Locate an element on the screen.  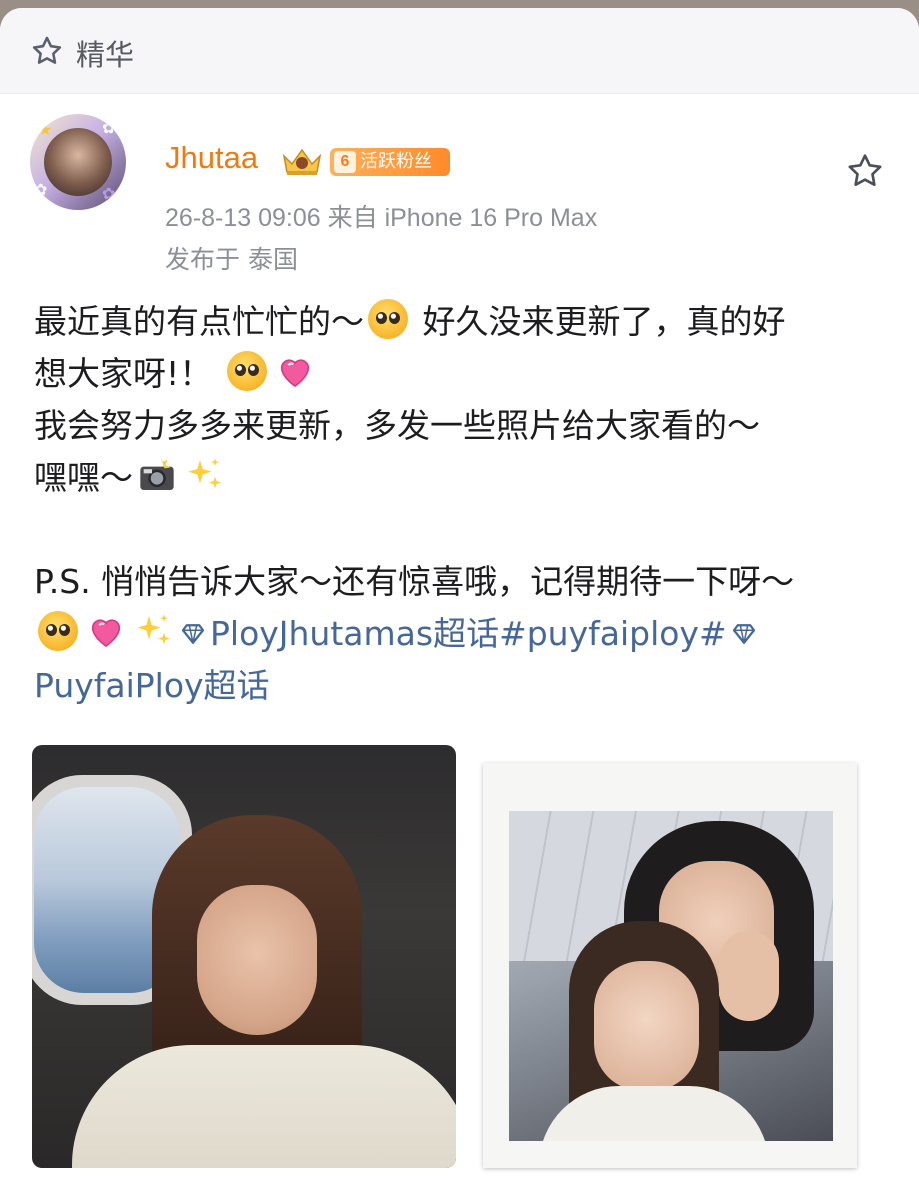
post-line-3: 我会努力多多来更新，多发一些照片给大家看的～ is located at coordinates (397, 425).